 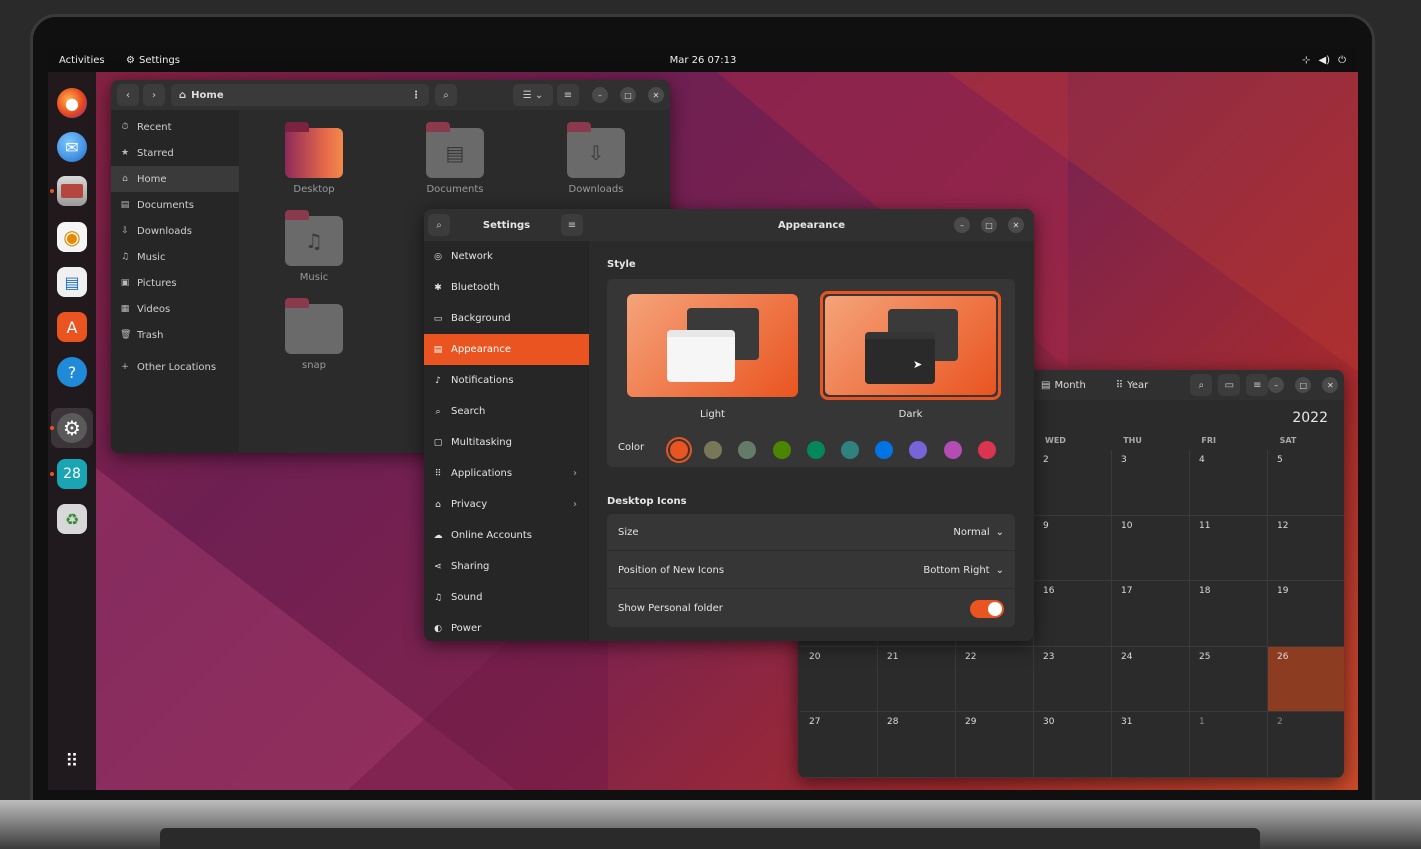 What do you see at coordinates (1324, 60) in the screenshot?
I see `system-tray: ⊹ ◀) ⏻` at bounding box center [1324, 60].